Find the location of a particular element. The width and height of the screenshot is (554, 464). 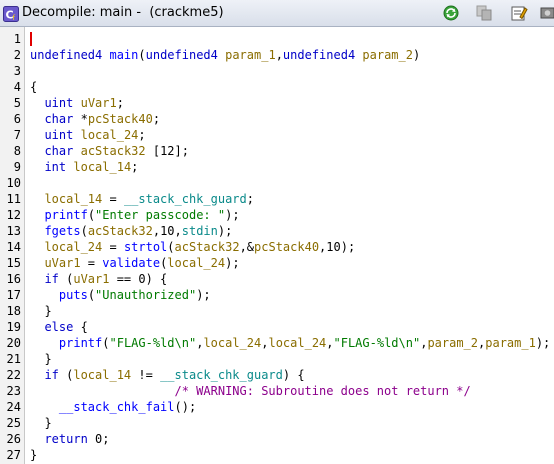

function-token: validate is located at coordinates (131, 263).